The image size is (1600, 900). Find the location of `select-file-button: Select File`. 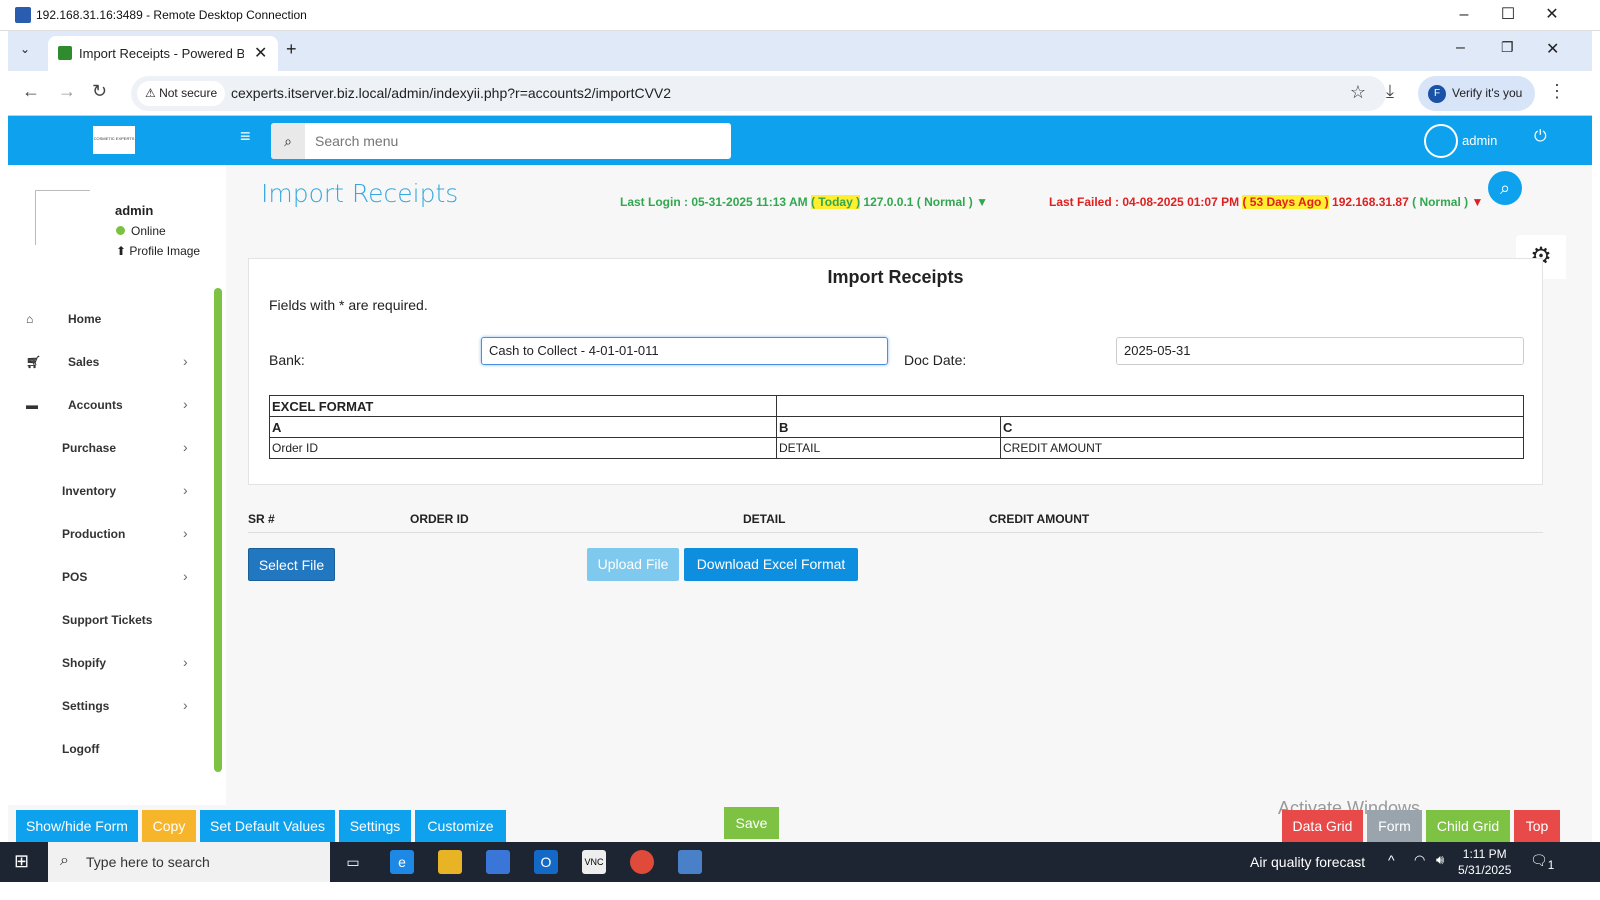

select-file-button: Select File is located at coordinates (291, 564).